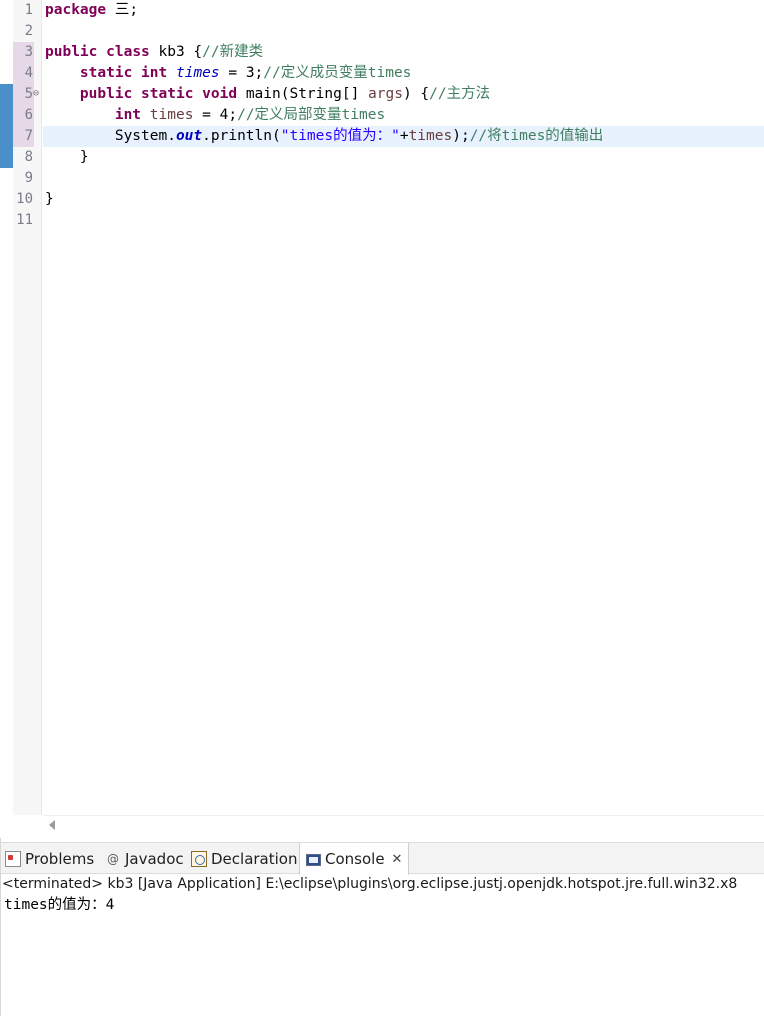  What do you see at coordinates (536, 136) in the screenshot?
I see `code-token: //将times的值输出` at bounding box center [536, 136].